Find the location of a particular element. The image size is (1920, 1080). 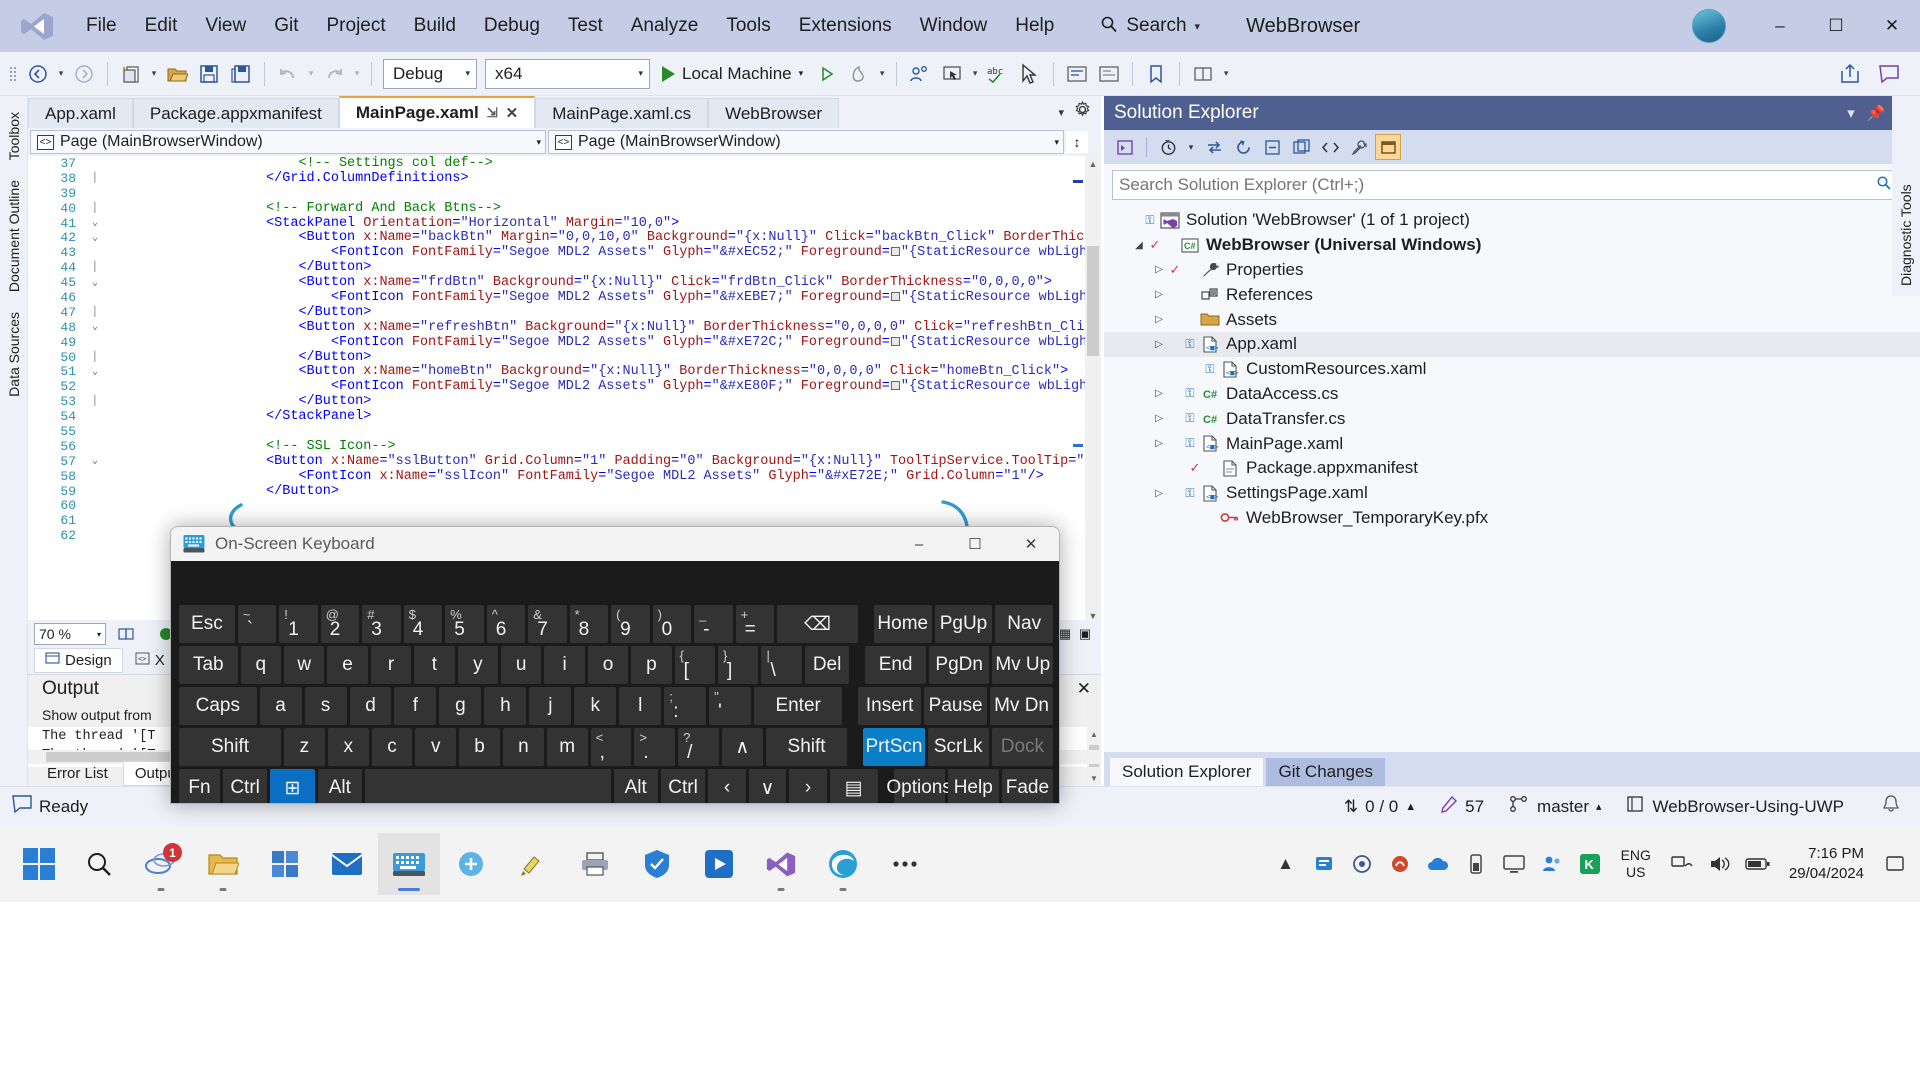

key-tab: Tab is located at coordinates (208, 665).